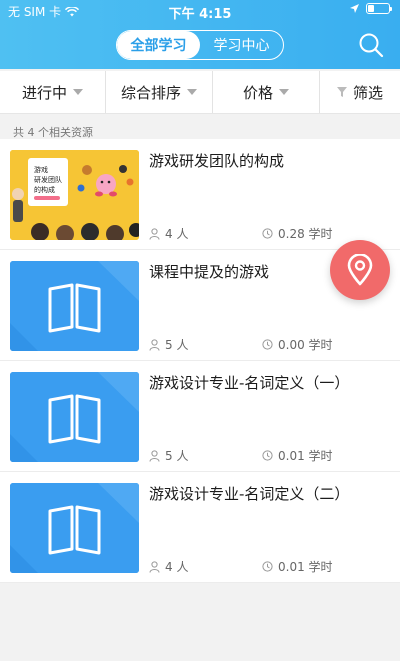  I want to click on filter-price: 价格, so click(266, 92).